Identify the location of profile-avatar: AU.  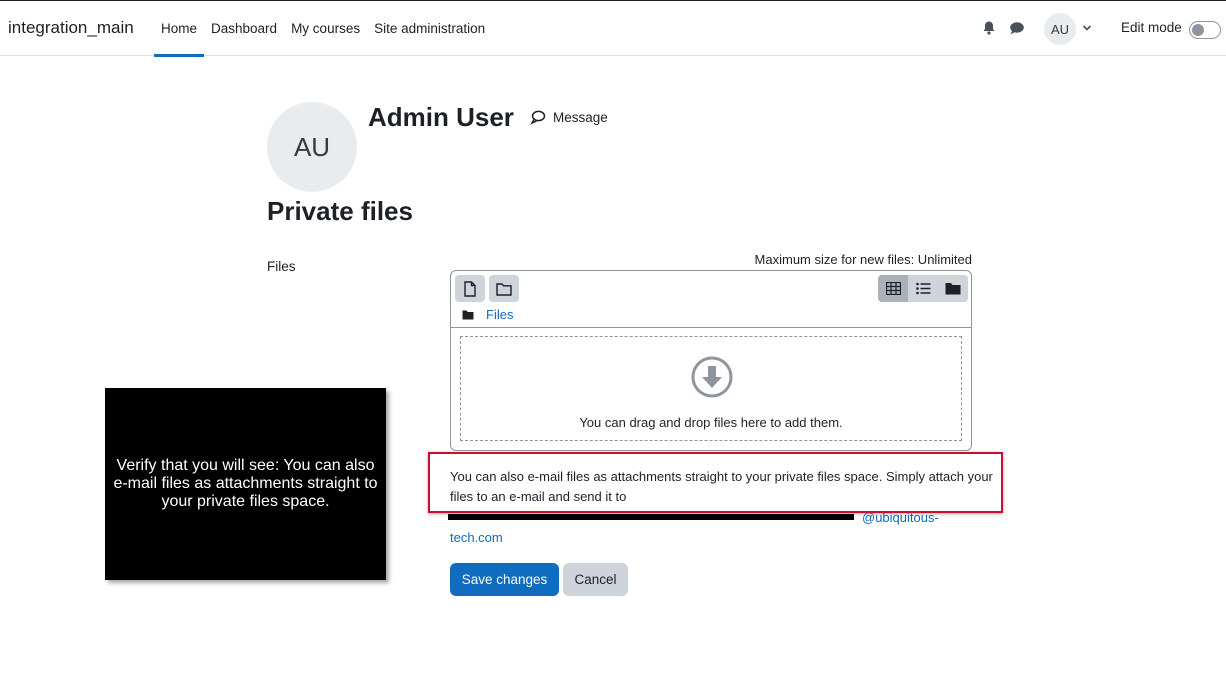
(312, 147).